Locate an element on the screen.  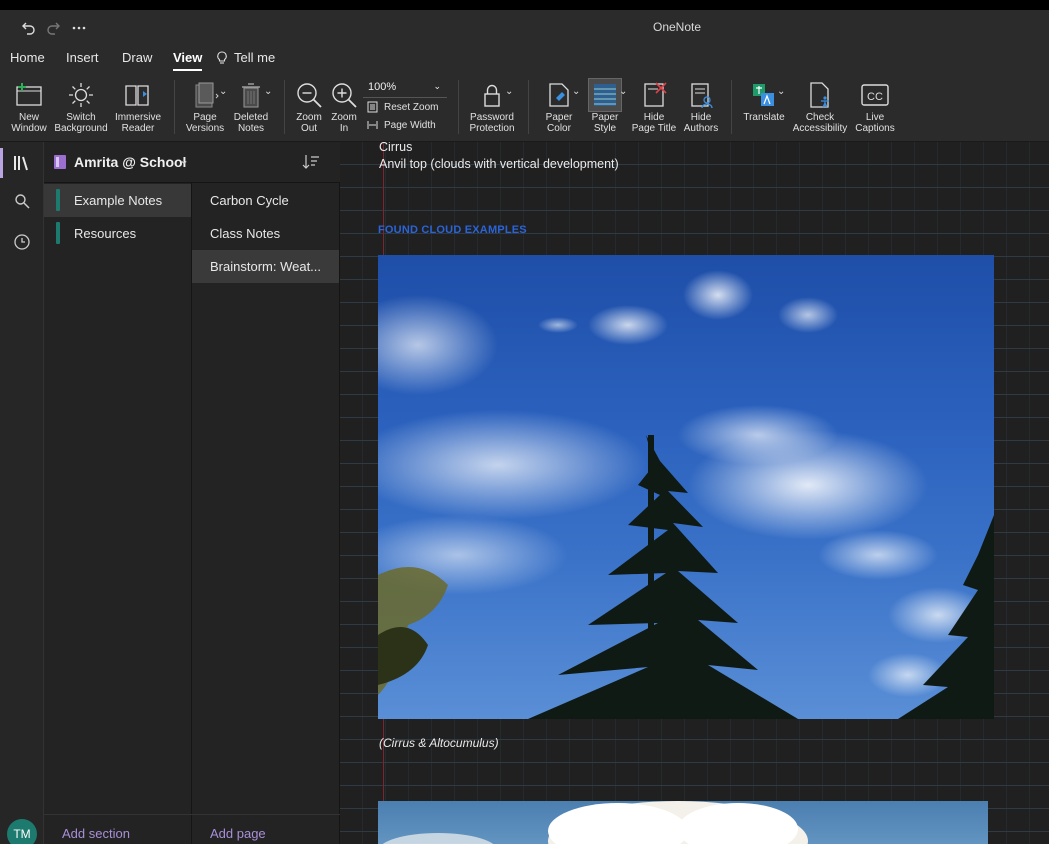
sort-icon is located at coordinates (311, 162).